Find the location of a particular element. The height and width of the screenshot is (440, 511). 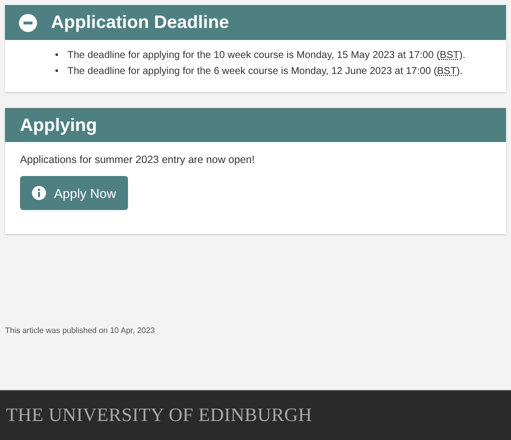

panel-title: Applying is located at coordinates (58, 125).